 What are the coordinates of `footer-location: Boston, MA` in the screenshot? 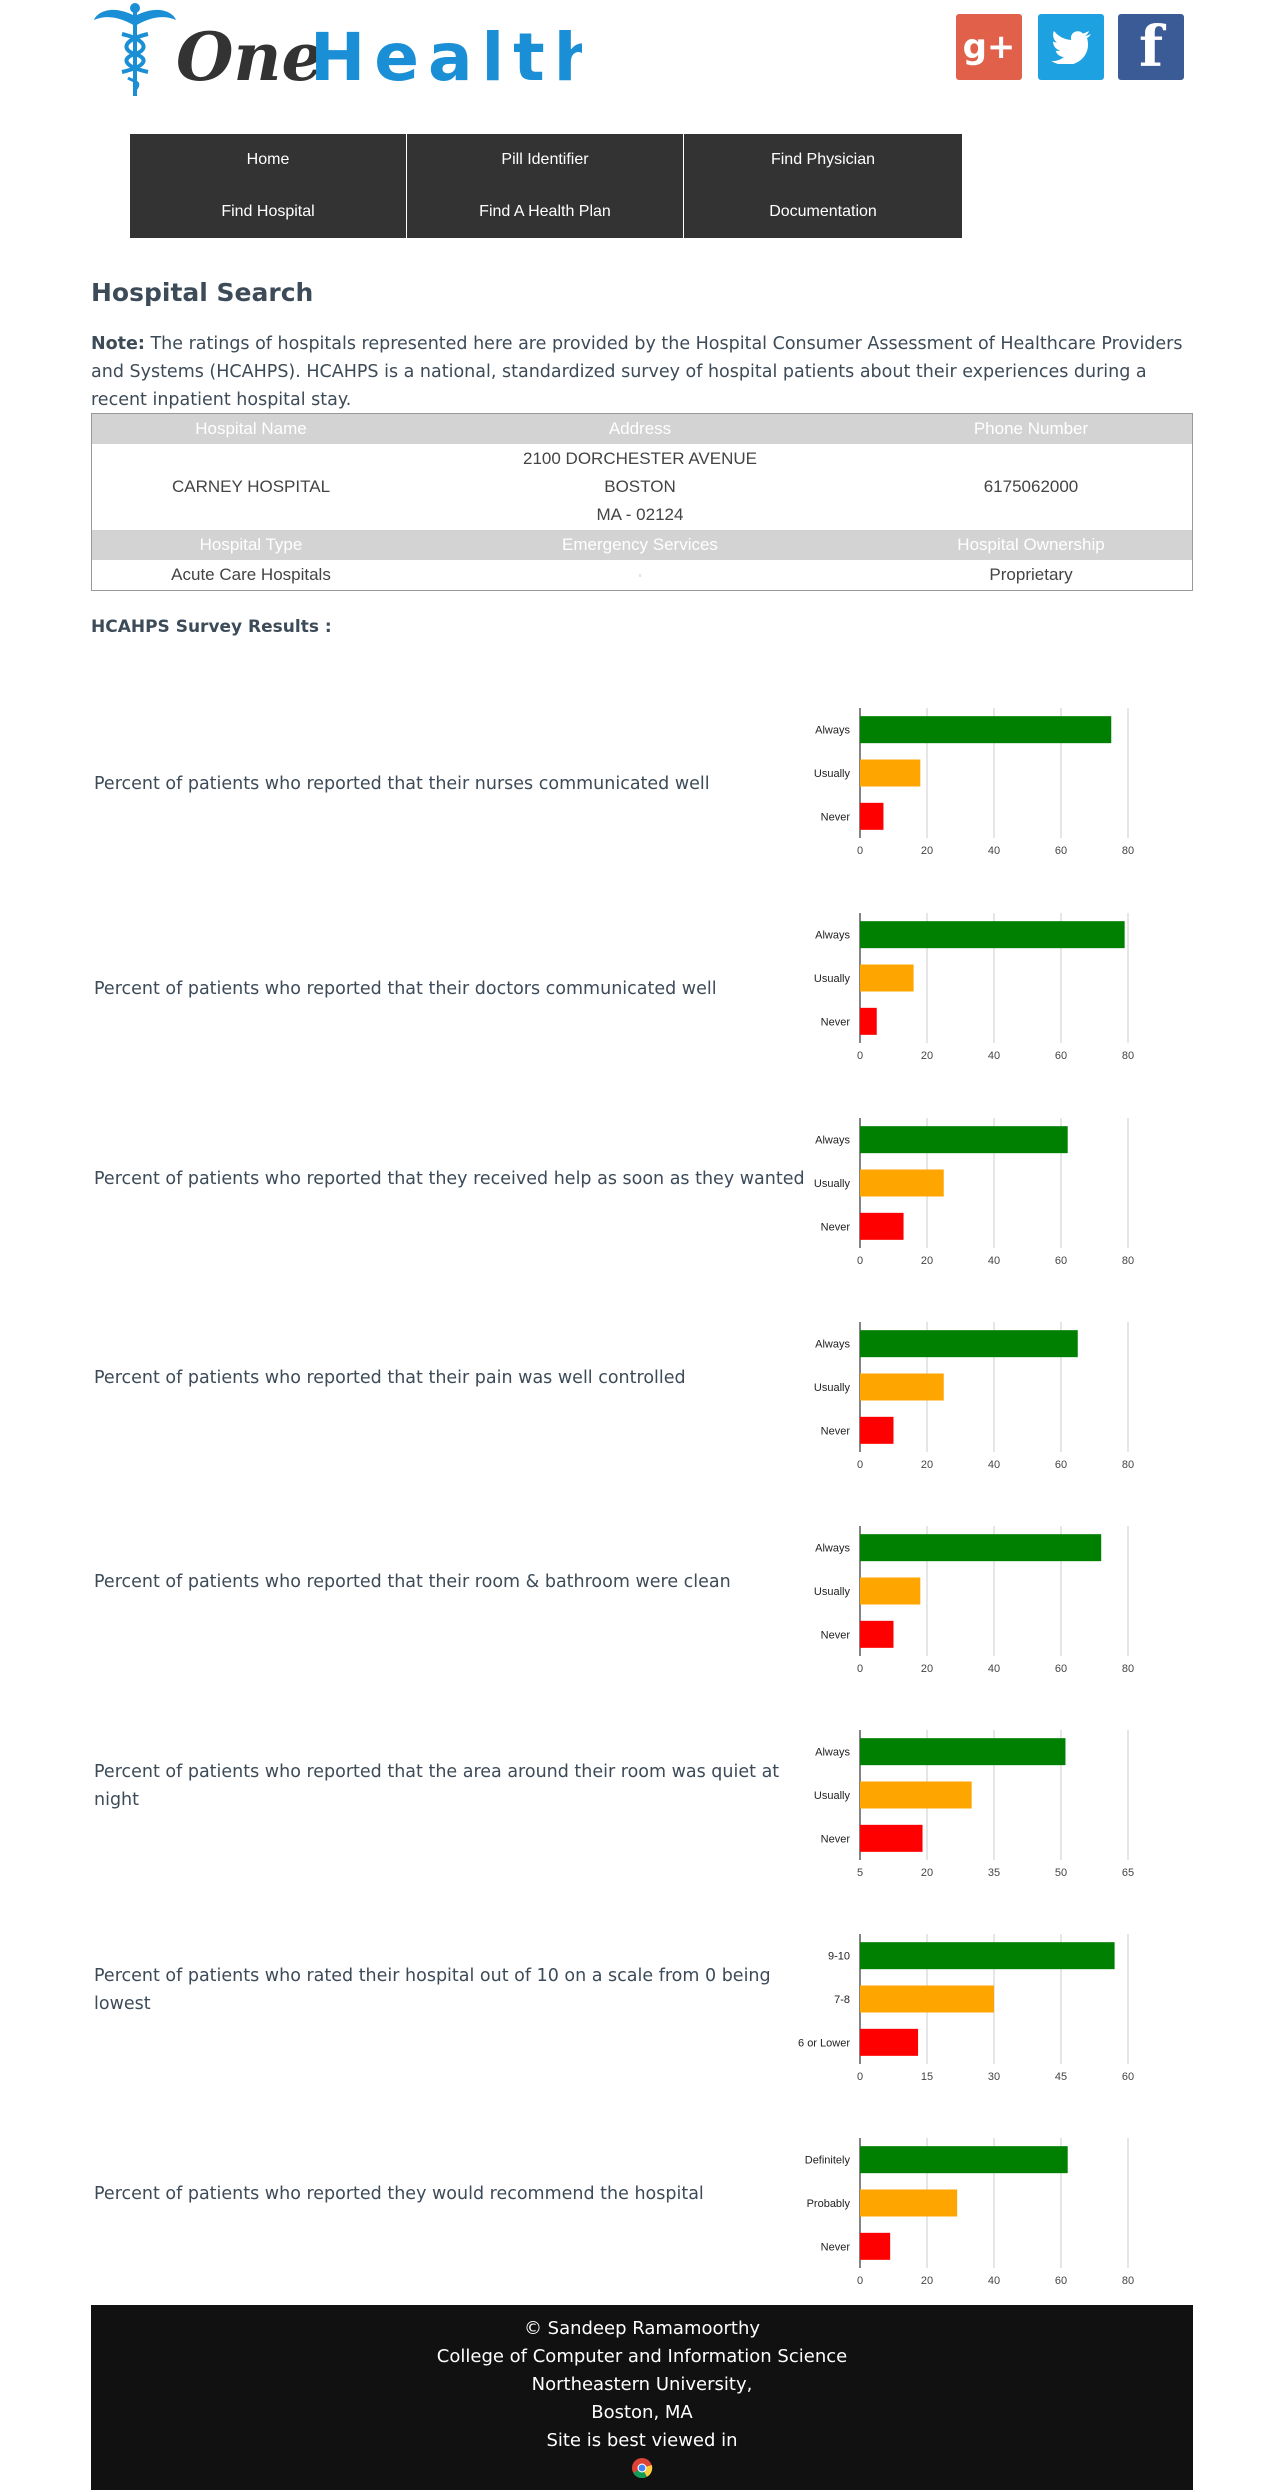 It's located at (642, 2412).